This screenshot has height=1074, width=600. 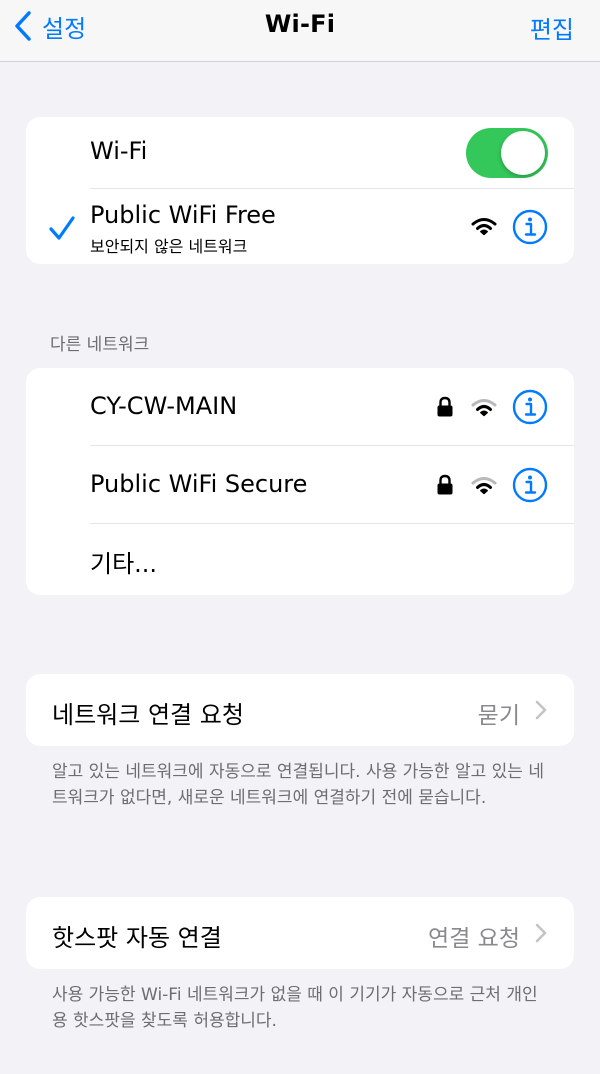 I want to click on page-title: Wi-Fi, so click(x=300, y=24).